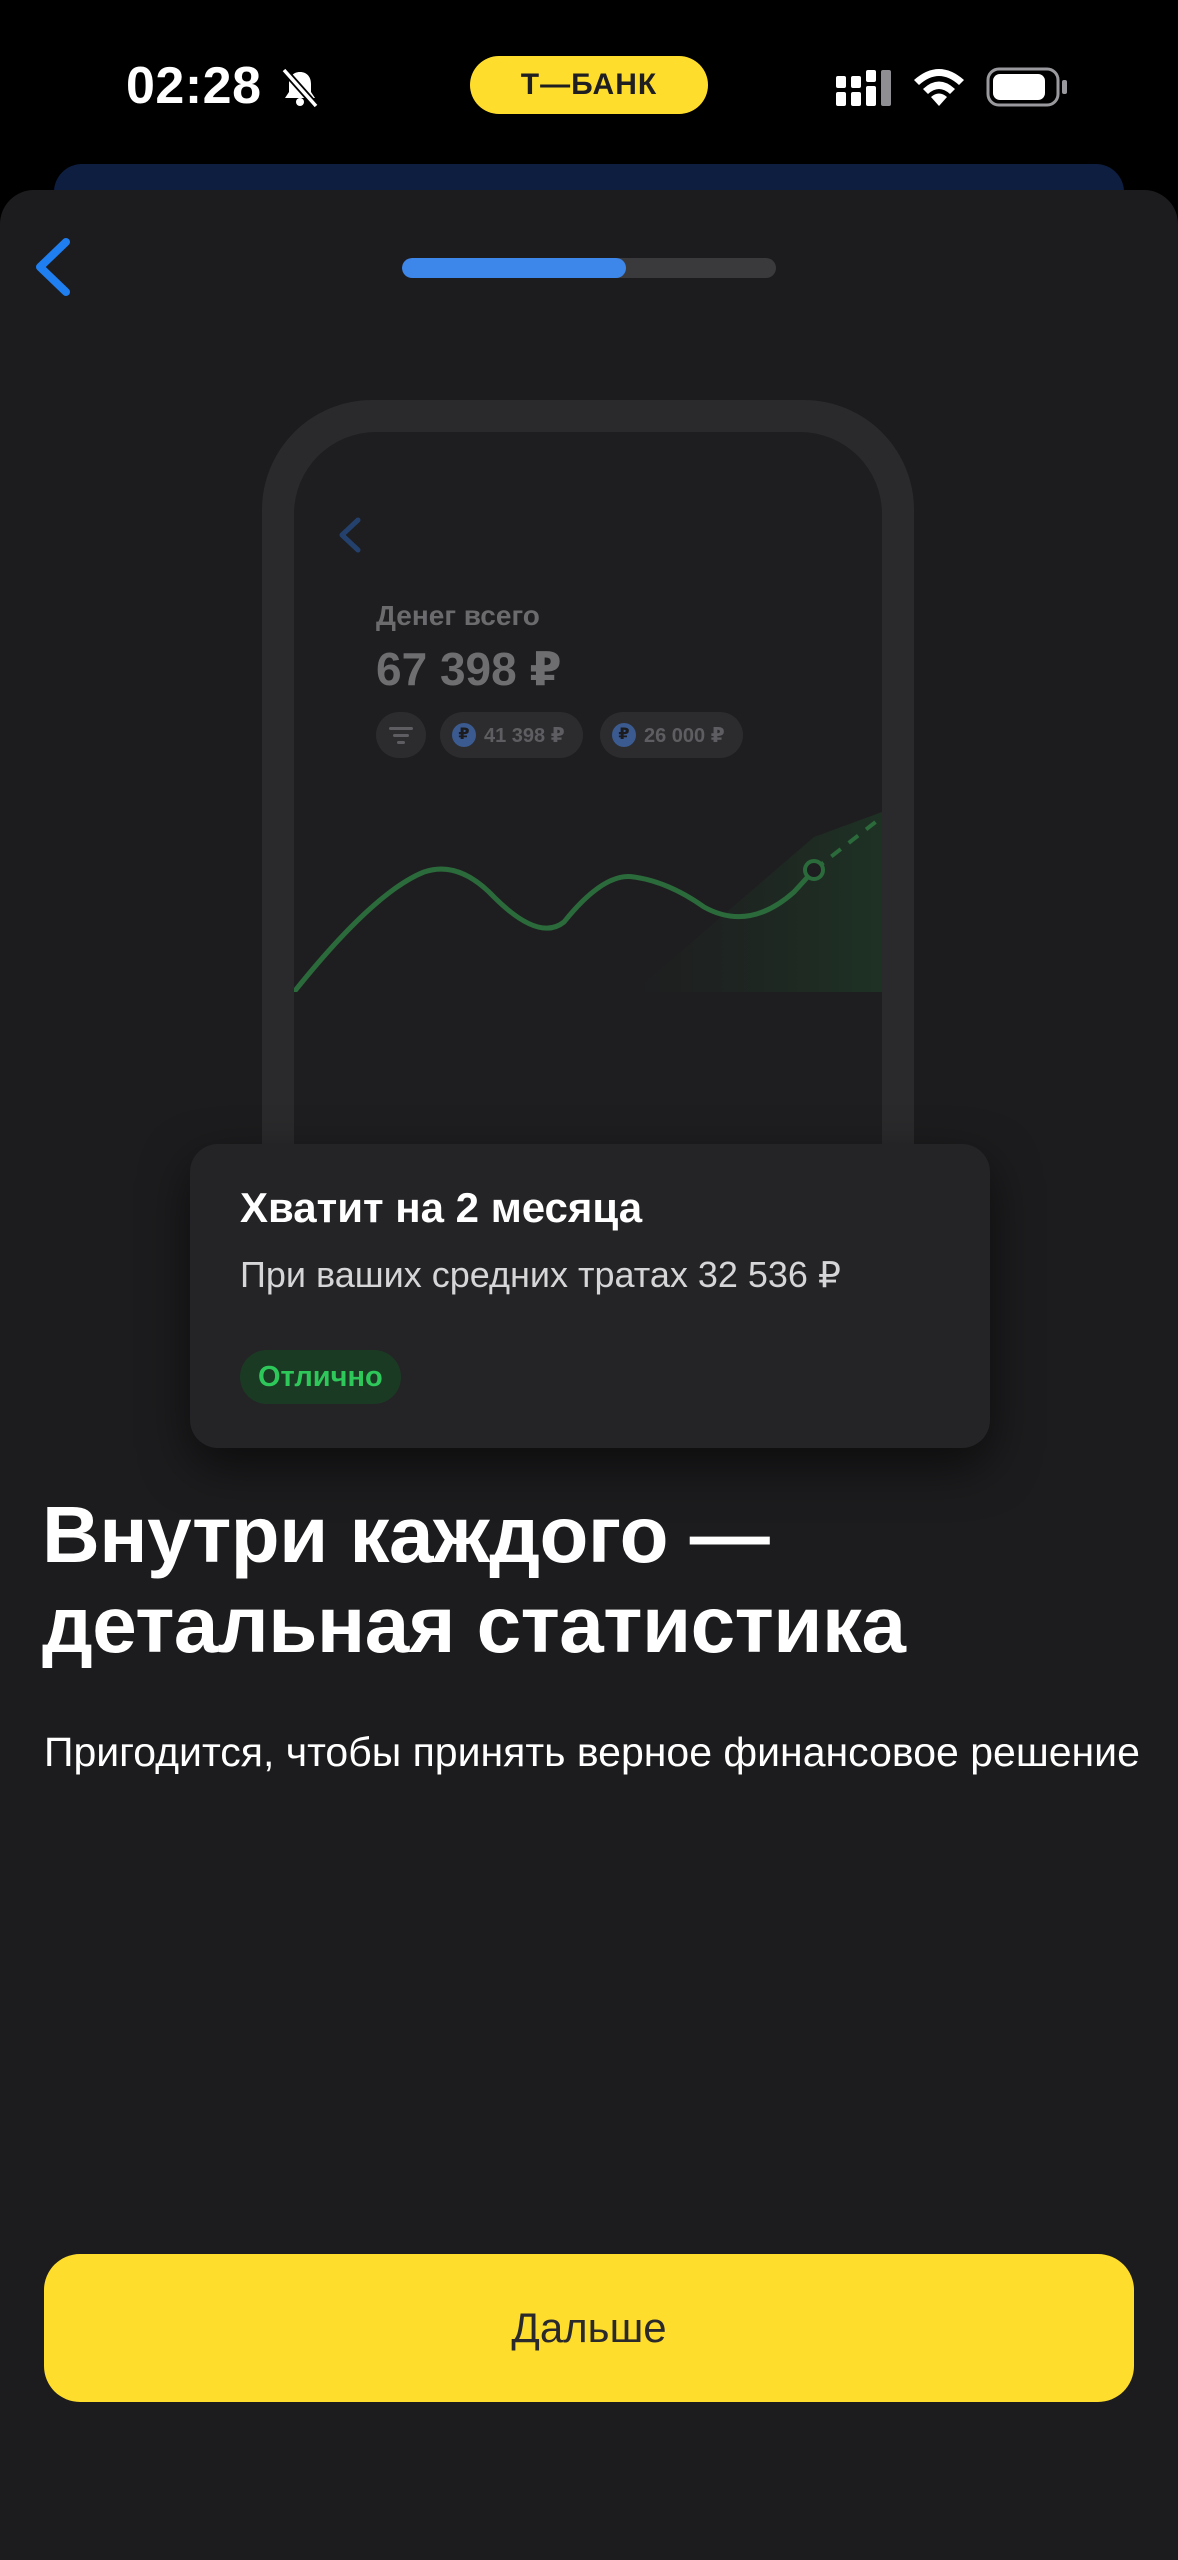 The height and width of the screenshot is (2560, 1178). Describe the element at coordinates (863, 88) in the screenshot. I see `signal-icon` at that location.